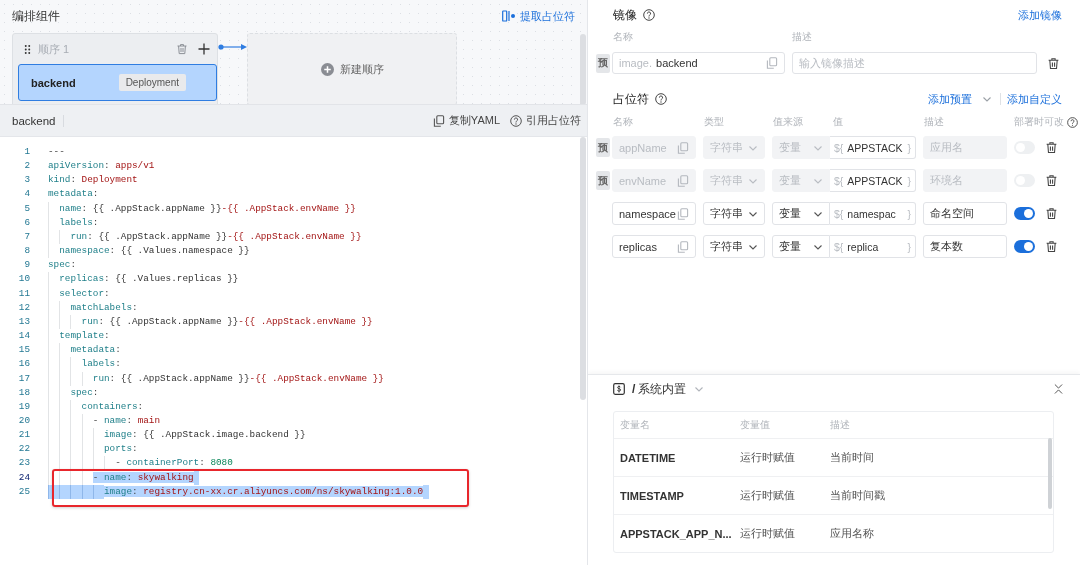  I want to click on reference-placeholder-button: 引用占位符, so click(545, 120).